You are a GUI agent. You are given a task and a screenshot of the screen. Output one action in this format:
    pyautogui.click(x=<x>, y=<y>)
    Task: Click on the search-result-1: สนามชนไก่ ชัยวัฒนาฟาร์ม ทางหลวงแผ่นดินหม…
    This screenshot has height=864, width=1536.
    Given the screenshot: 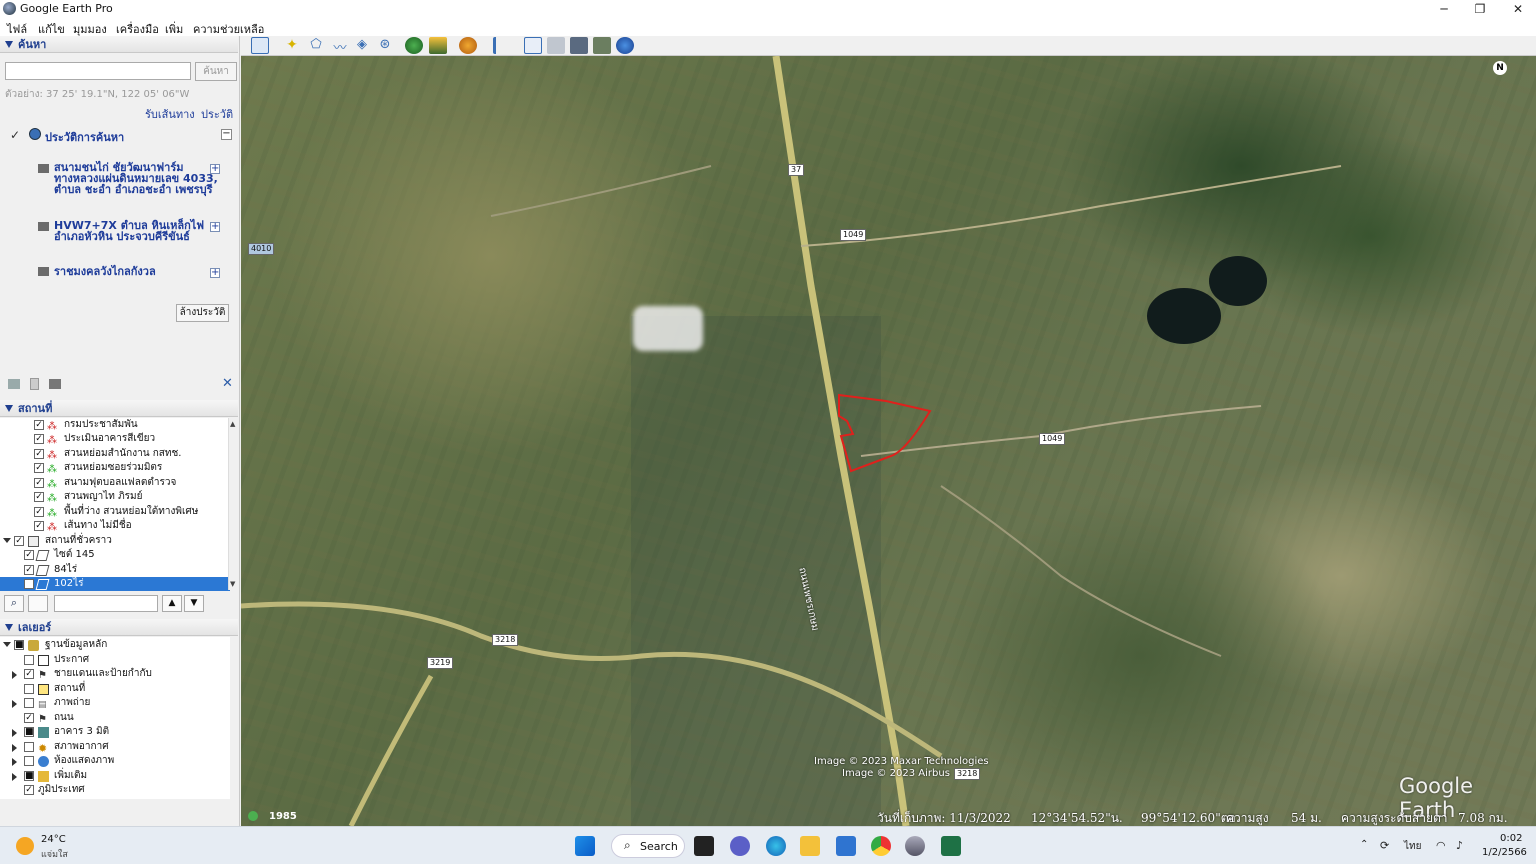 What is the action you would take?
    pyautogui.click(x=136, y=178)
    